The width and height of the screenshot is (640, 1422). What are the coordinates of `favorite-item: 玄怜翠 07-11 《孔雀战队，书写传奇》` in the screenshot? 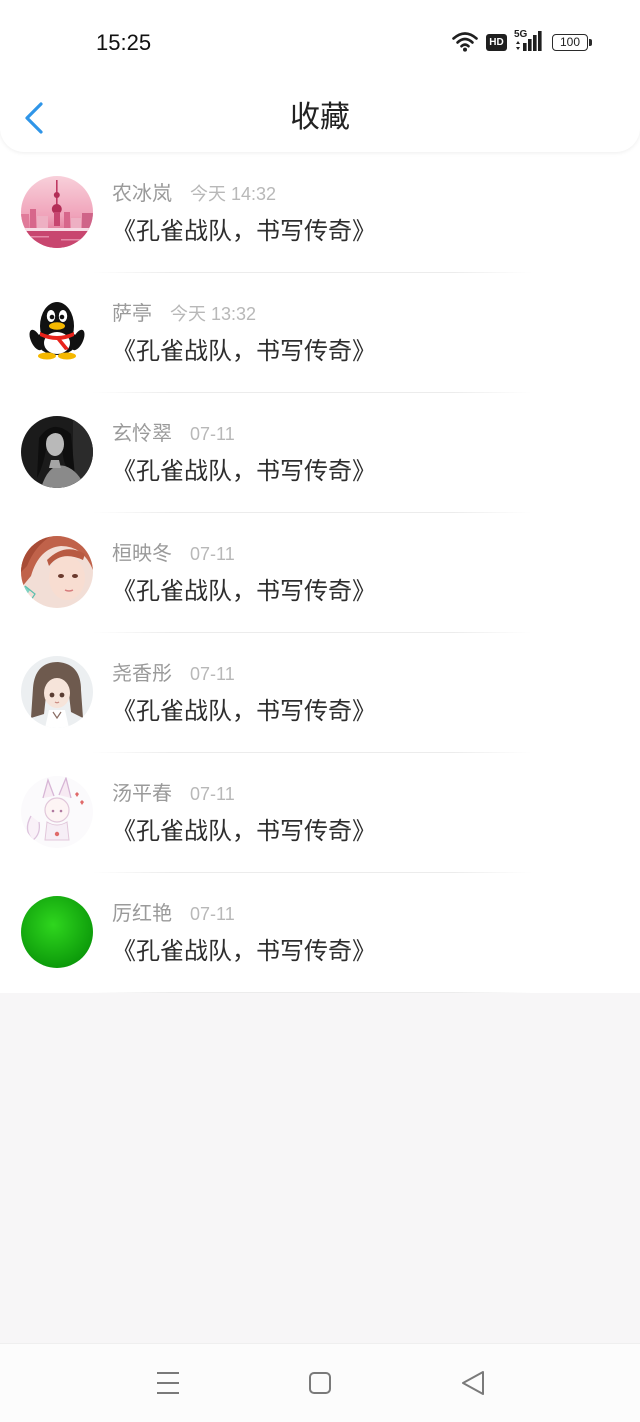 It's located at (320, 453).